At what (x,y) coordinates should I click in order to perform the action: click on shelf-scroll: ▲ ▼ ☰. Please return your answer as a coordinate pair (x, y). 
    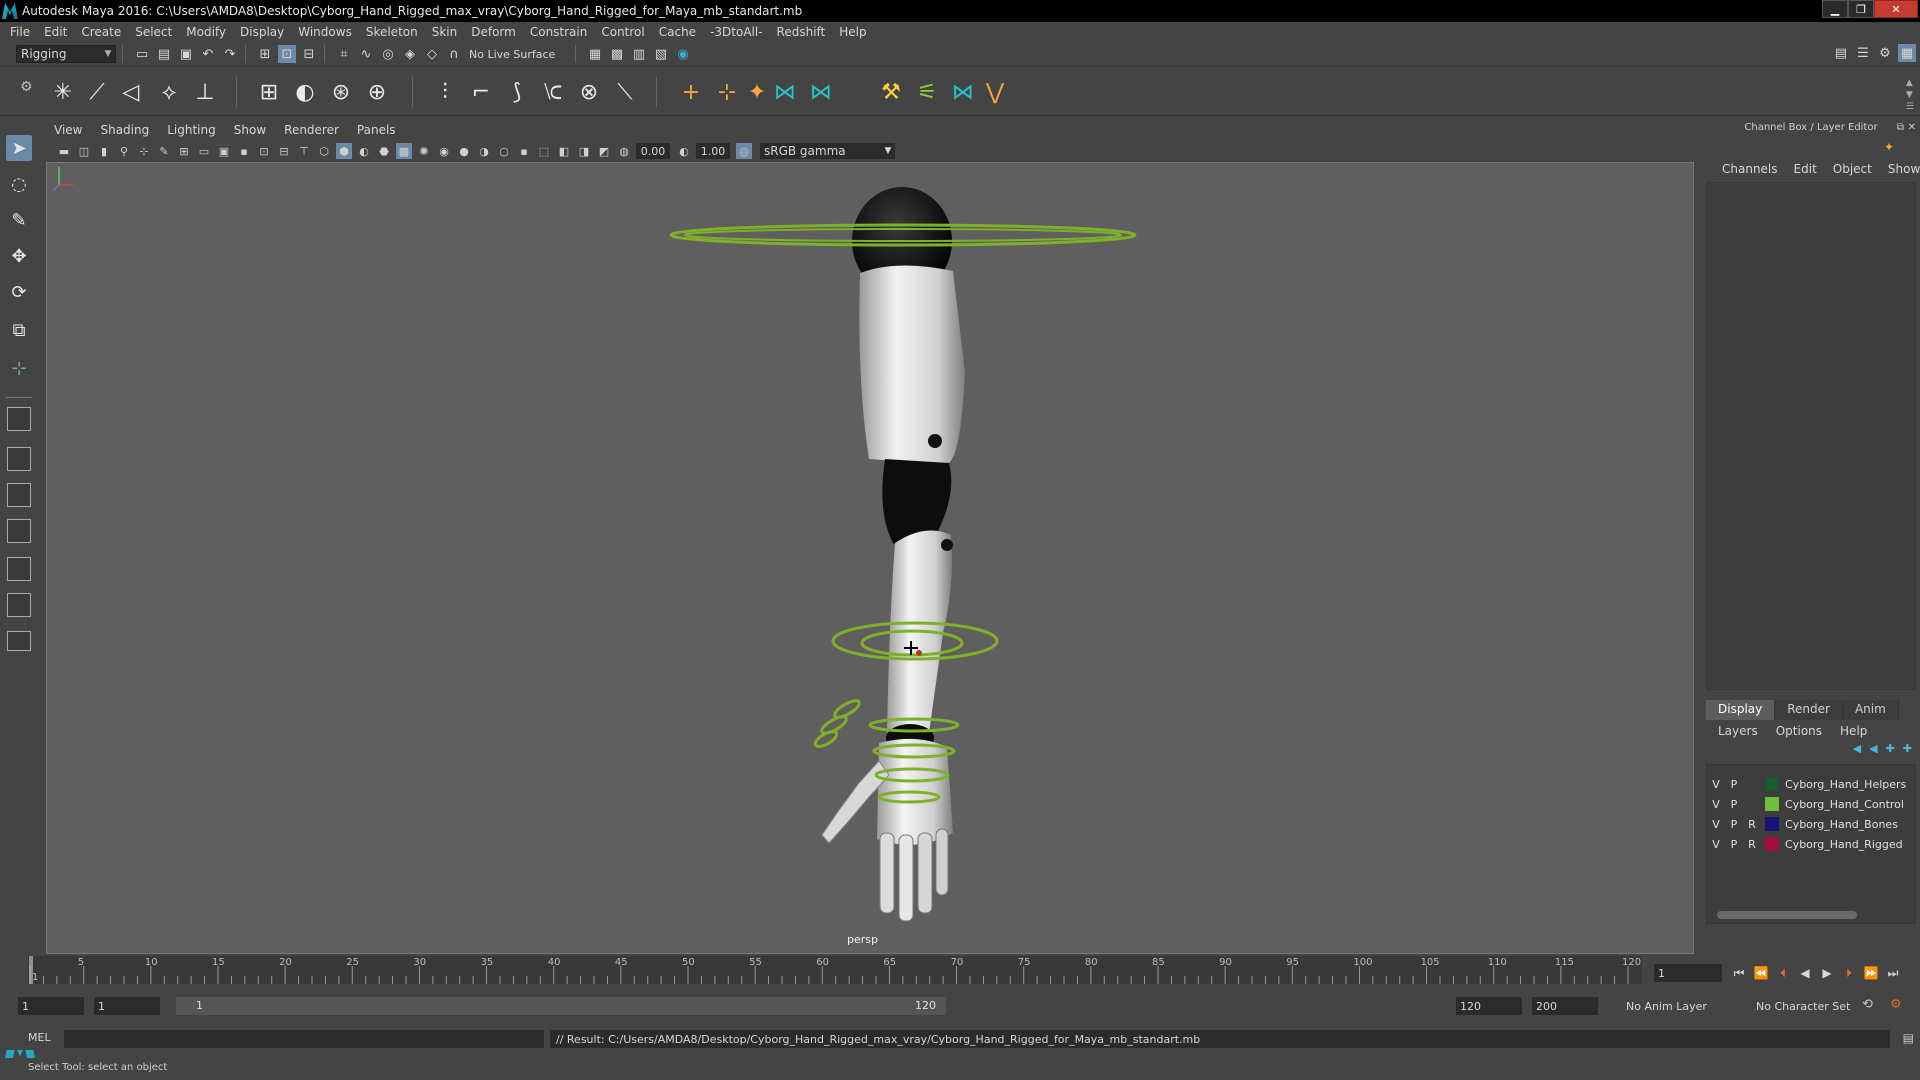
    Looking at the image, I should click on (1910, 95).